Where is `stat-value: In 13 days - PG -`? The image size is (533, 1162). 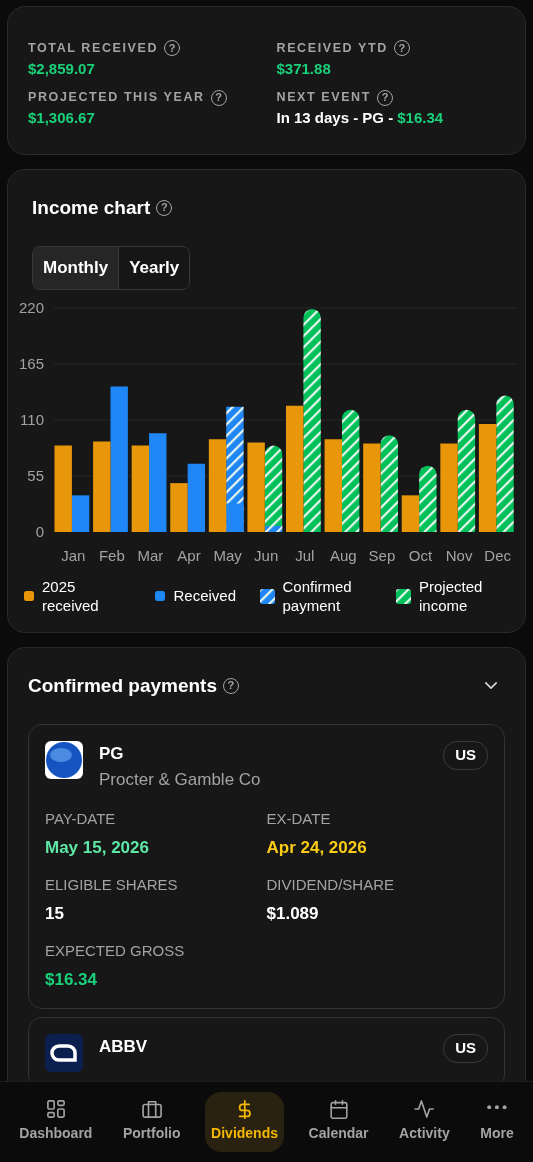 stat-value: In 13 days - PG - is located at coordinates (335, 118).